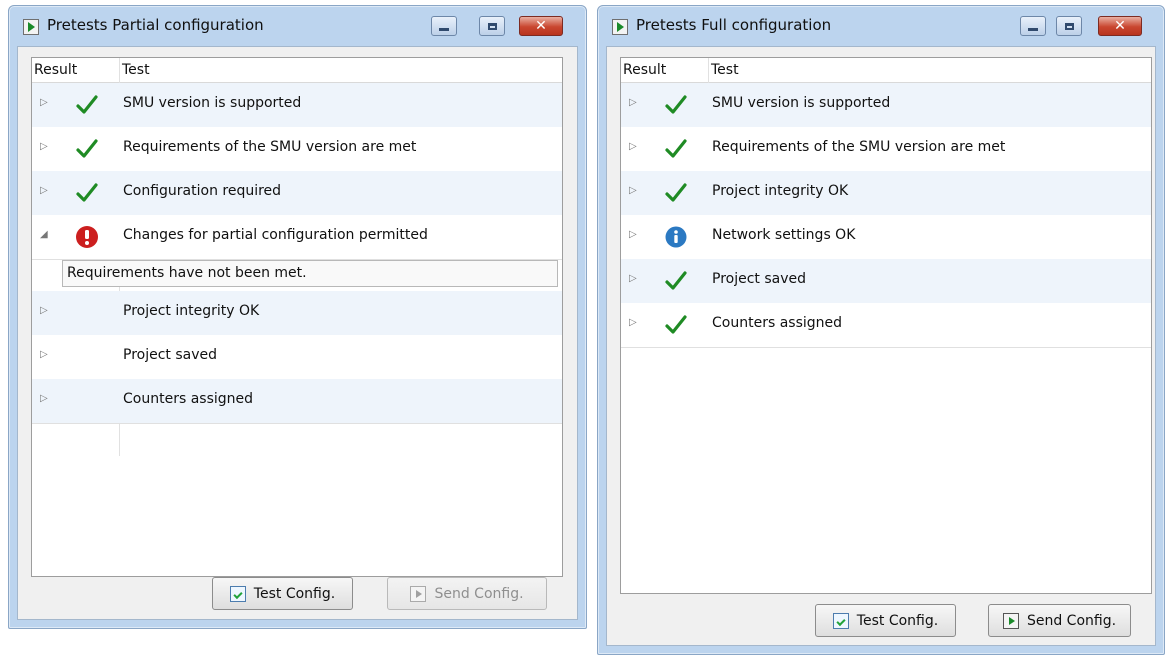 The image size is (1172, 657). I want to click on collapse-arrow-icon: ◢, so click(44, 235).